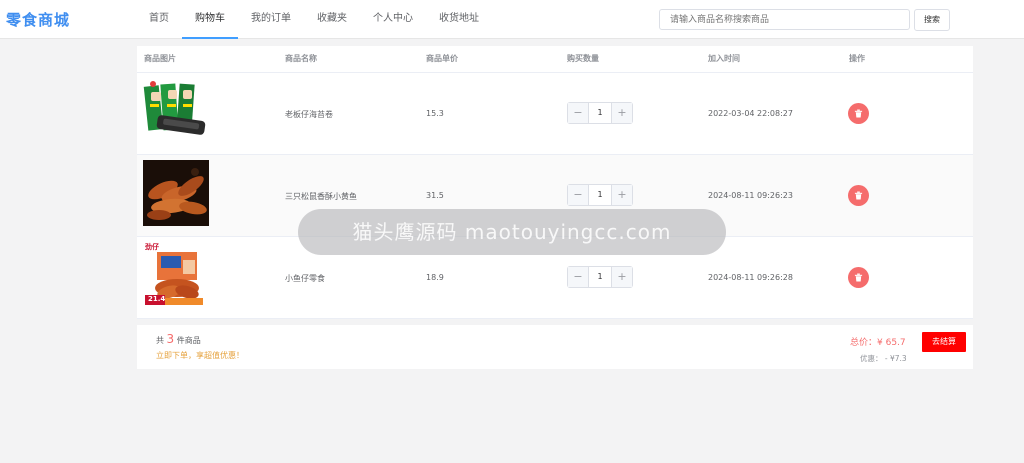 Image resolution: width=1024 pixels, height=463 pixels. I want to click on search-input, so click(784, 19).